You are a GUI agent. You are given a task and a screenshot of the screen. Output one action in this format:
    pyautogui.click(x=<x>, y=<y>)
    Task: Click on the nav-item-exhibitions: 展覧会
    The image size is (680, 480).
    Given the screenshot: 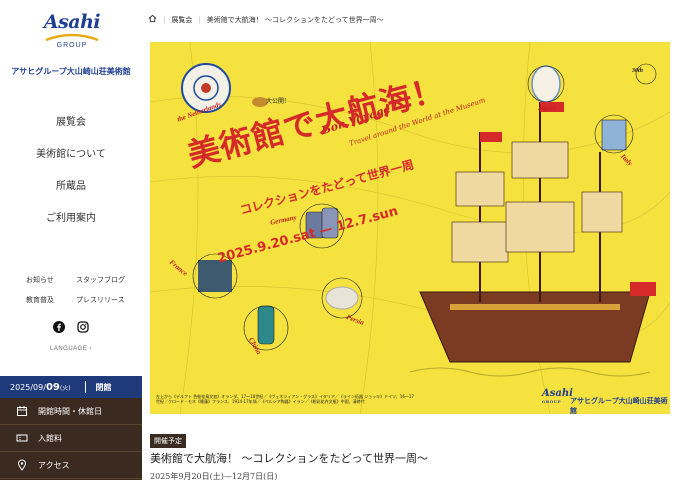 What is the action you would take?
    pyautogui.click(x=71, y=132)
    